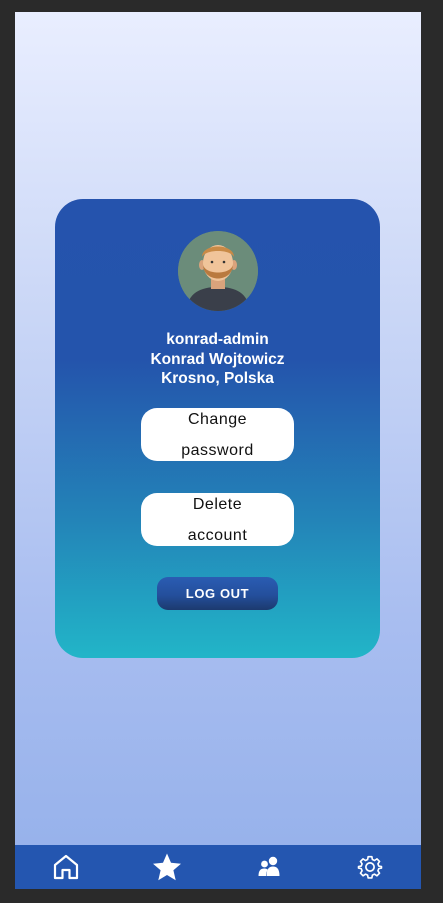 Image resolution: width=443 pixels, height=903 pixels. I want to click on username: konrad-admin, so click(217, 339).